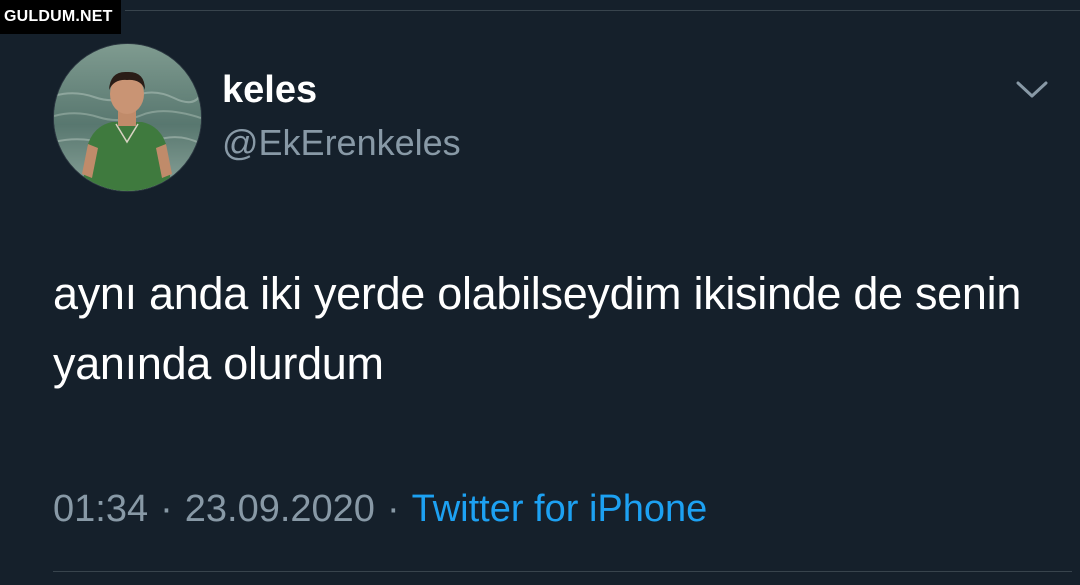 This screenshot has height=585, width=1080. What do you see at coordinates (341, 143) in the screenshot?
I see `username: @EkErenkeles` at bounding box center [341, 143].